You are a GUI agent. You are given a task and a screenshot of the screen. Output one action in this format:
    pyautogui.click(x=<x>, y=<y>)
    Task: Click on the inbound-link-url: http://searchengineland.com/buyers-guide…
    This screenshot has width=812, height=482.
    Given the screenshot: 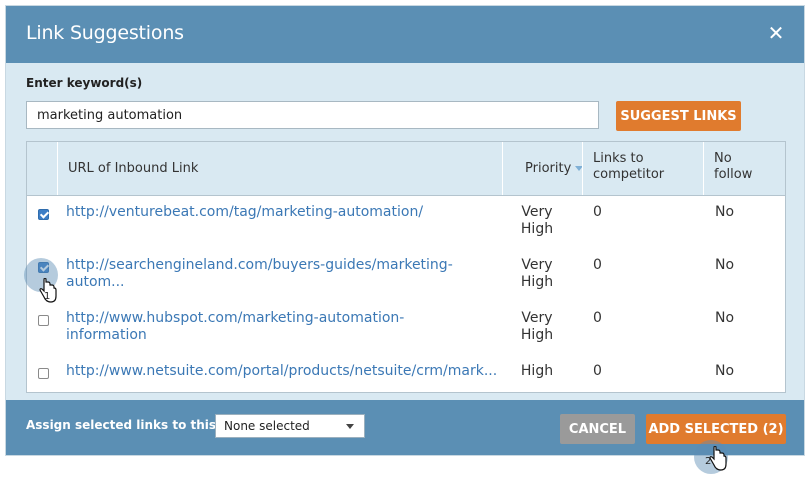 What is the action you would take?
    pyautogui.click(x=266, y=274)
    